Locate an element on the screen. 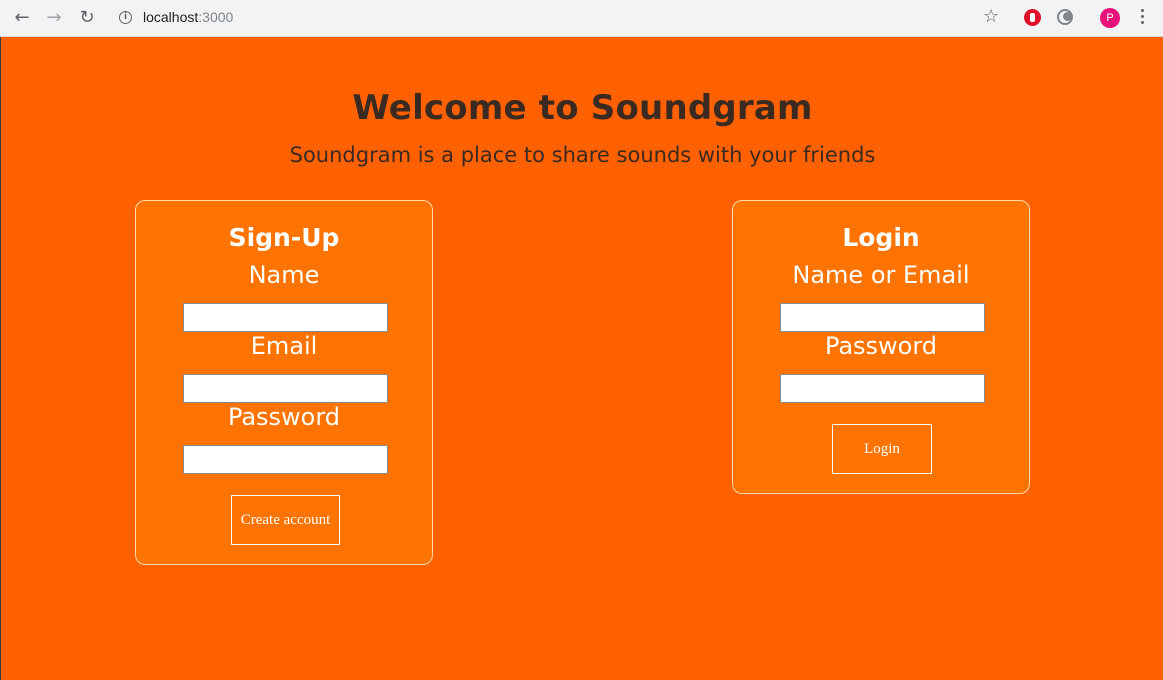 This screenshot has width=1163, height=680. login-form: Login Name or Email Password Login is located at coordinates (881, 347).